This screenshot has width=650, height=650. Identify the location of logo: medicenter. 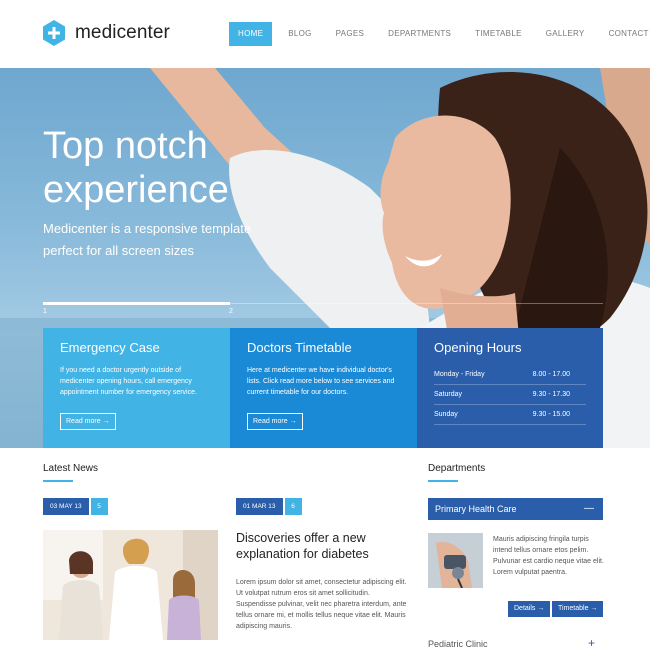
(106, 33).